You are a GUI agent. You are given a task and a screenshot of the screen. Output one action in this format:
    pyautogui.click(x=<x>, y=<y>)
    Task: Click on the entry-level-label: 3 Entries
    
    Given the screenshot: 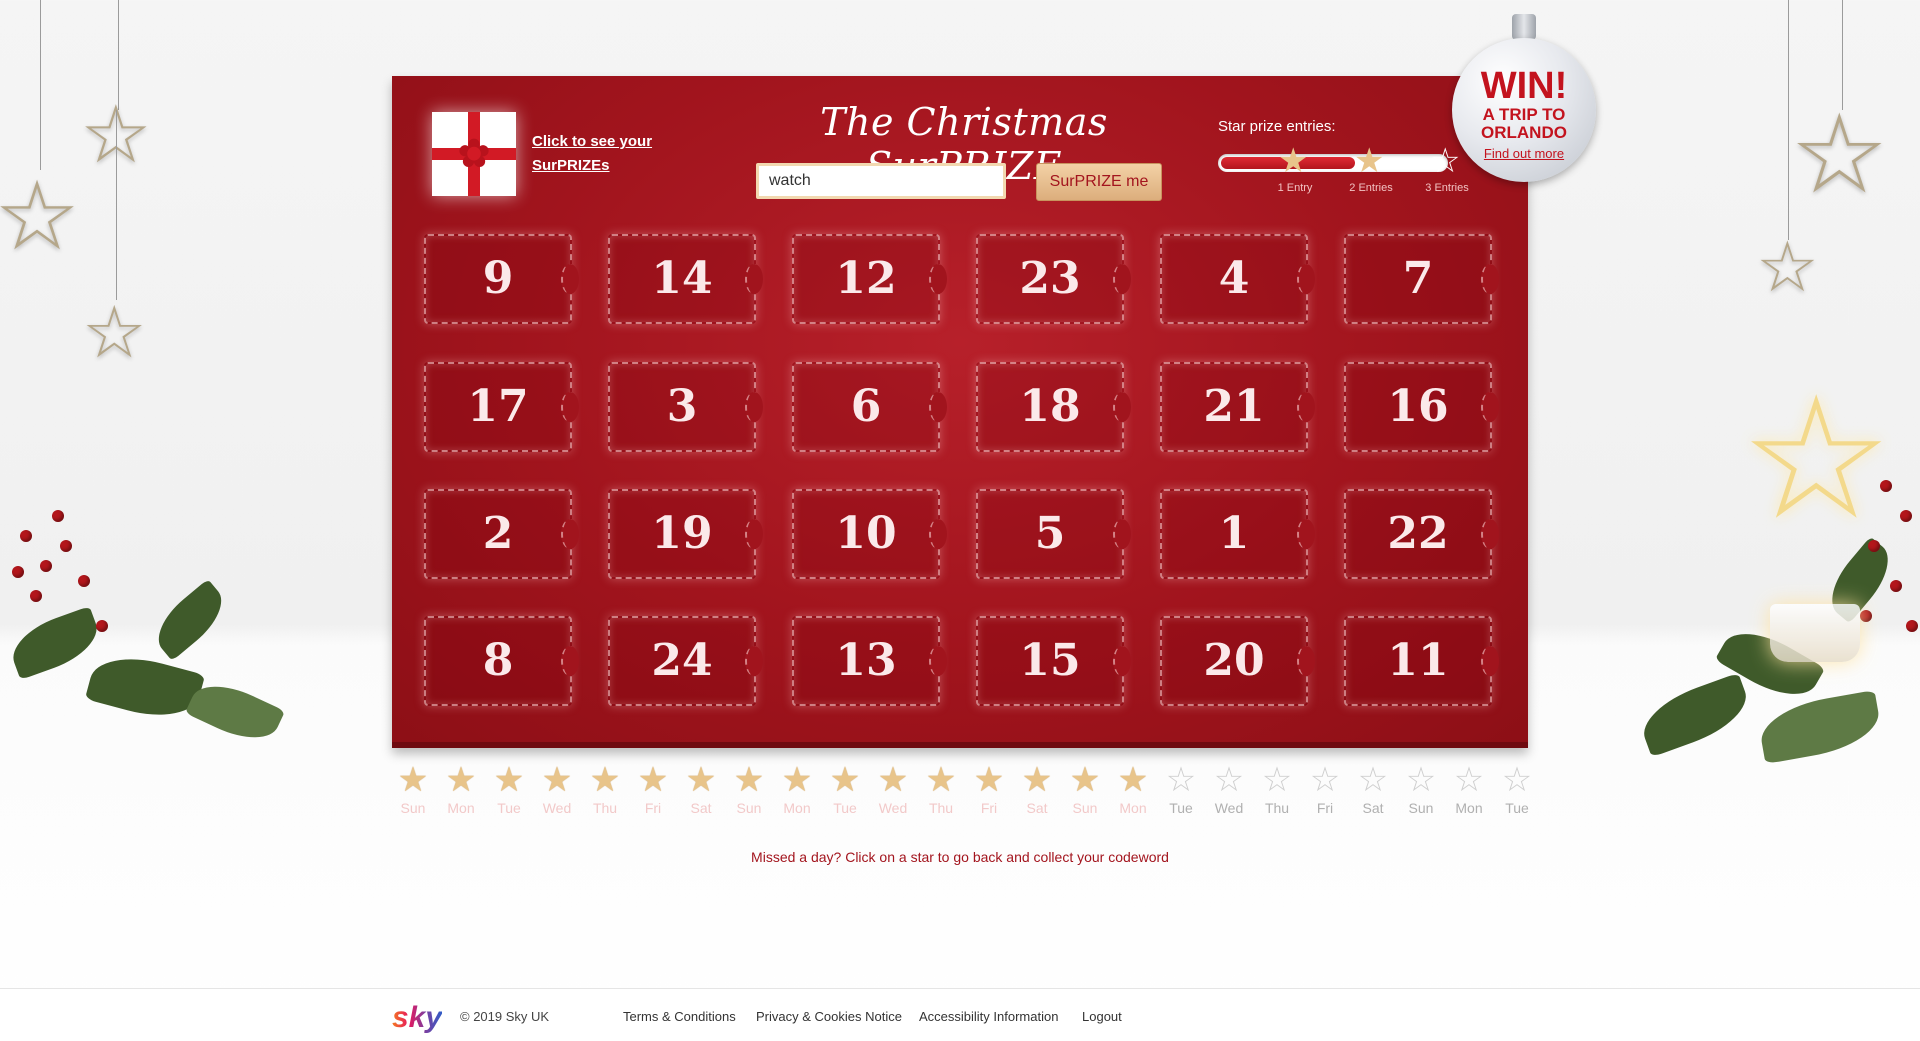 What is the action you would take?
    pyautogui.click(x=1447, y=188)
    